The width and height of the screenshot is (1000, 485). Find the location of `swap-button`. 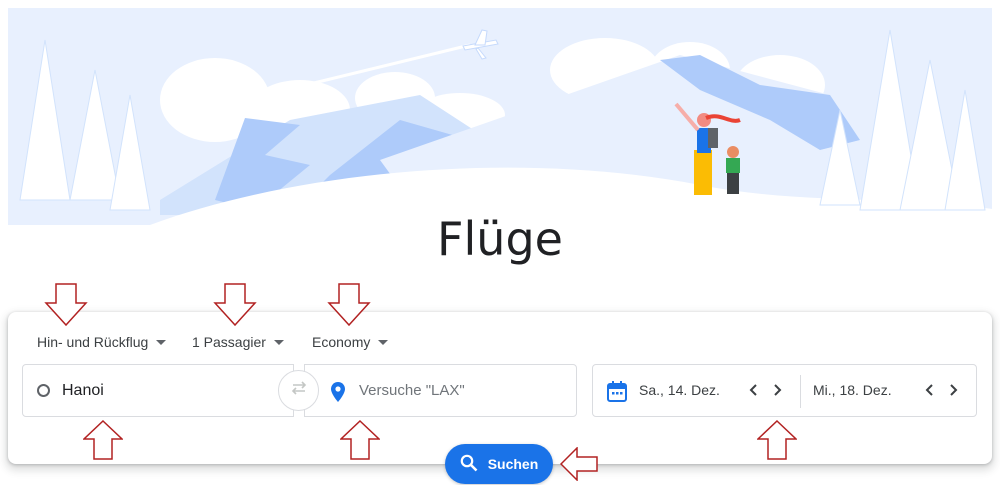

swap-button is located at coordinates (298, 390).